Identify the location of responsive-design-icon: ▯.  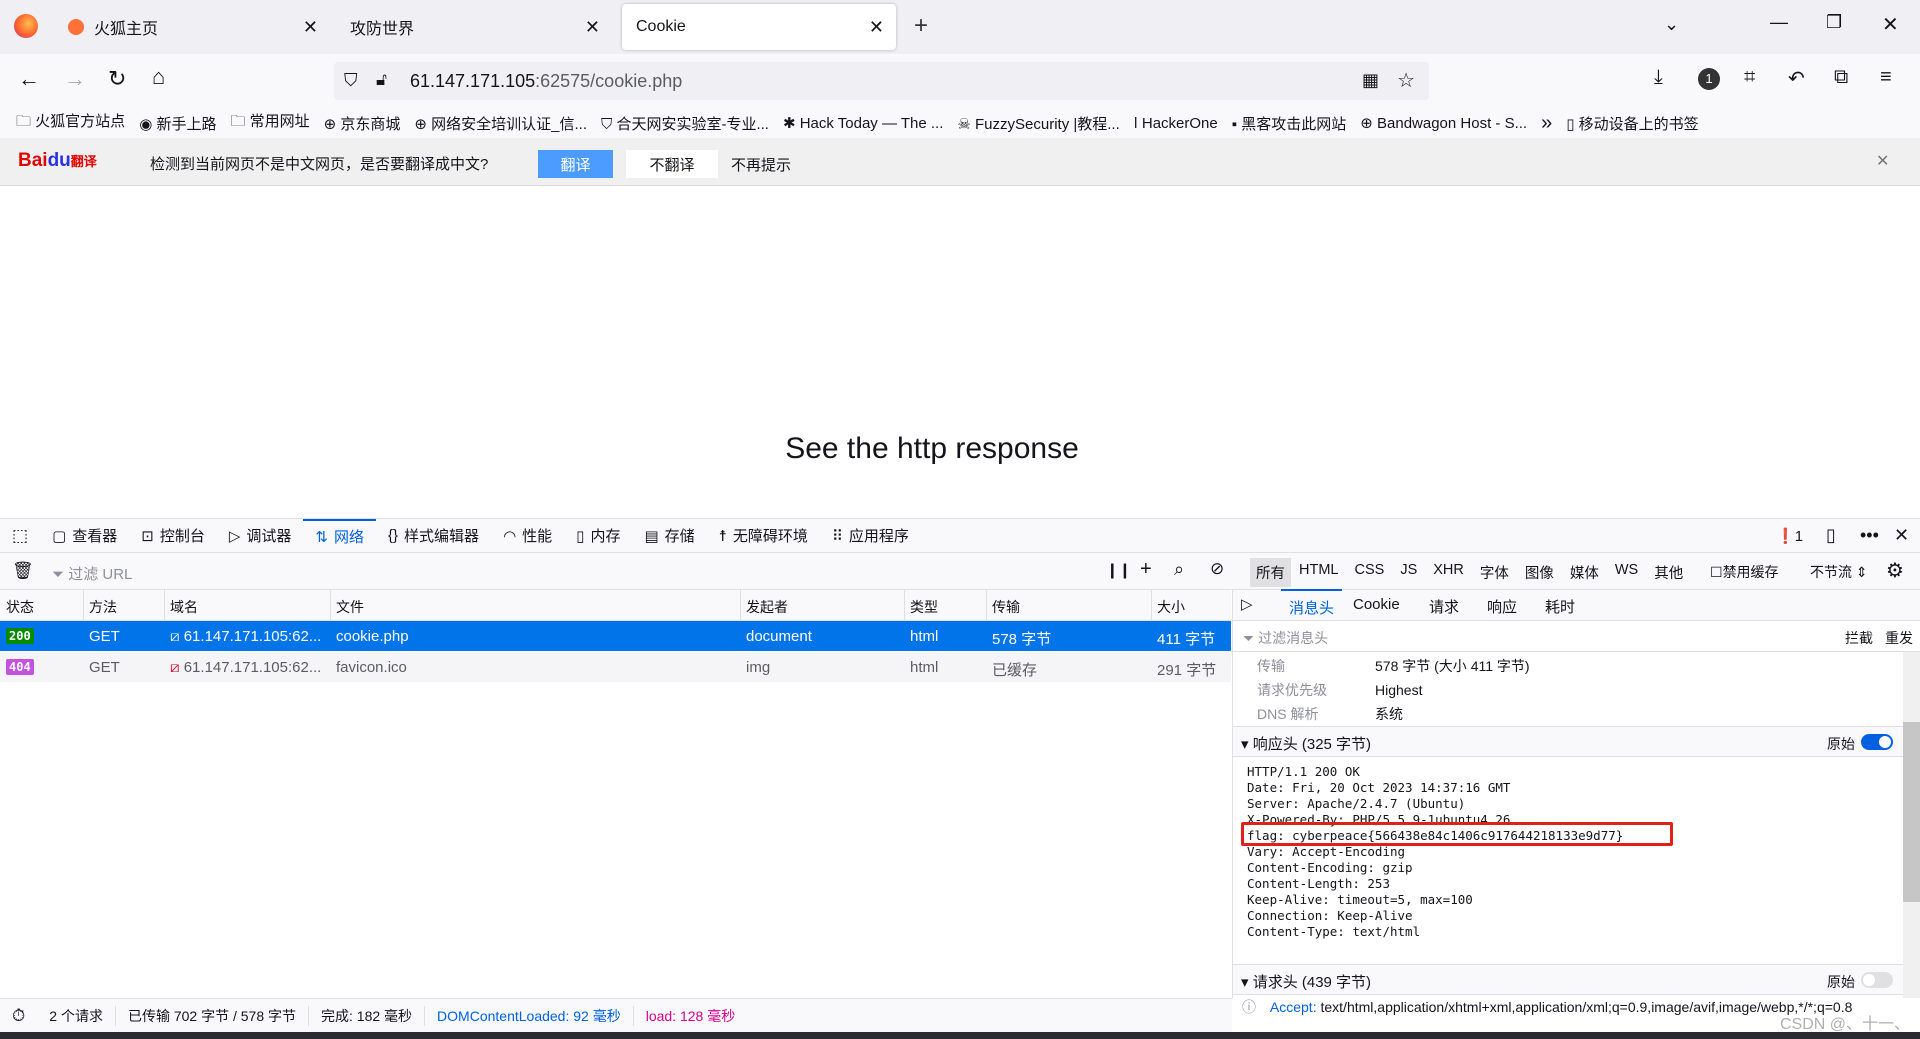
(1831, 535).